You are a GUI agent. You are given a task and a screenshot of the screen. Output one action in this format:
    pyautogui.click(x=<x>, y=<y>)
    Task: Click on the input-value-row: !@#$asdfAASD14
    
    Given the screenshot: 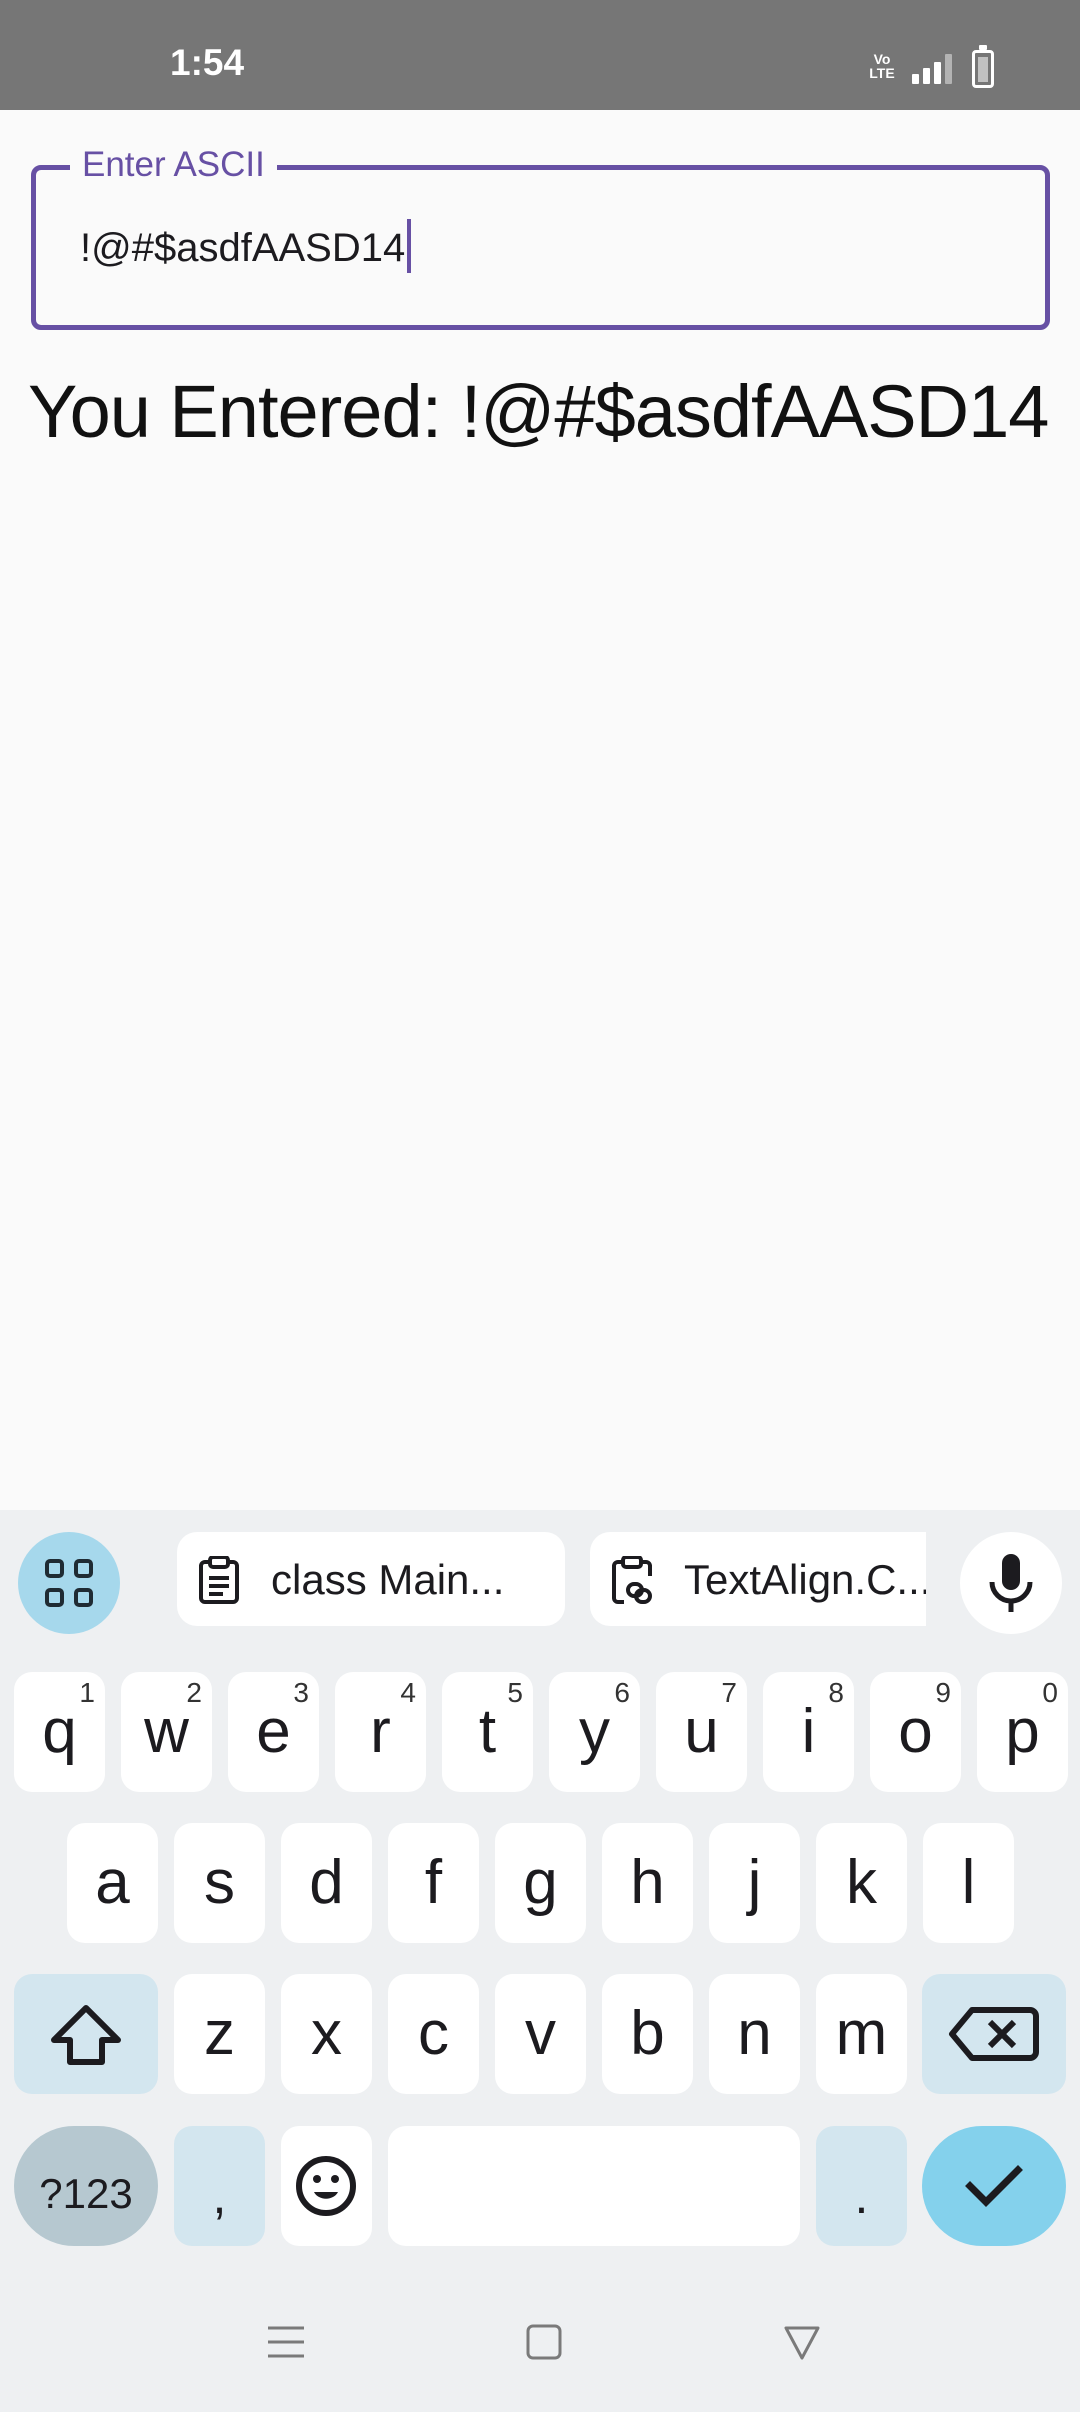 What is the action you would take?
    pyautogui.click(x=246, y=246)
    